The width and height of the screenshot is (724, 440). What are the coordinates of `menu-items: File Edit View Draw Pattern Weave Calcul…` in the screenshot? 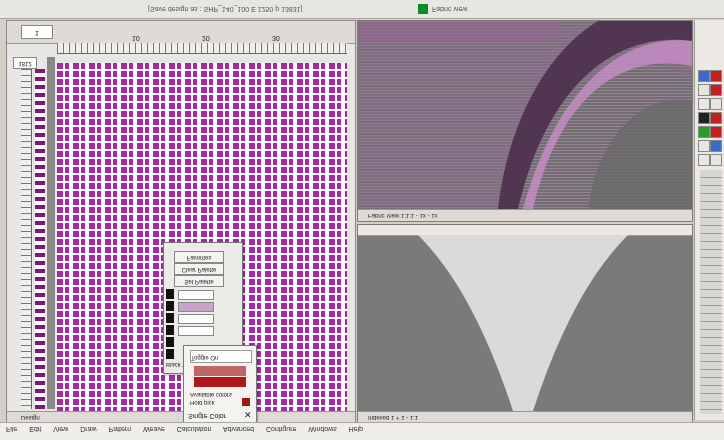 It's located at (189, 428).